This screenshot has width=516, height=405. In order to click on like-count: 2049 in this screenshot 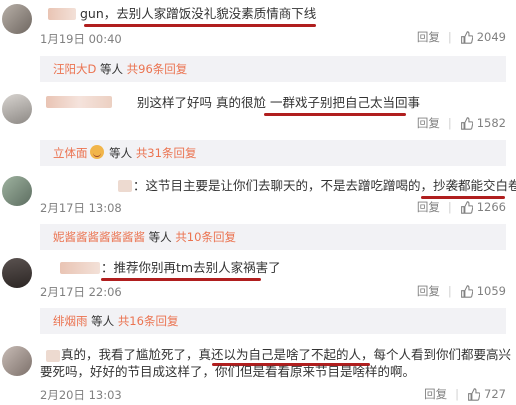, I will do `click(491, 37)`.